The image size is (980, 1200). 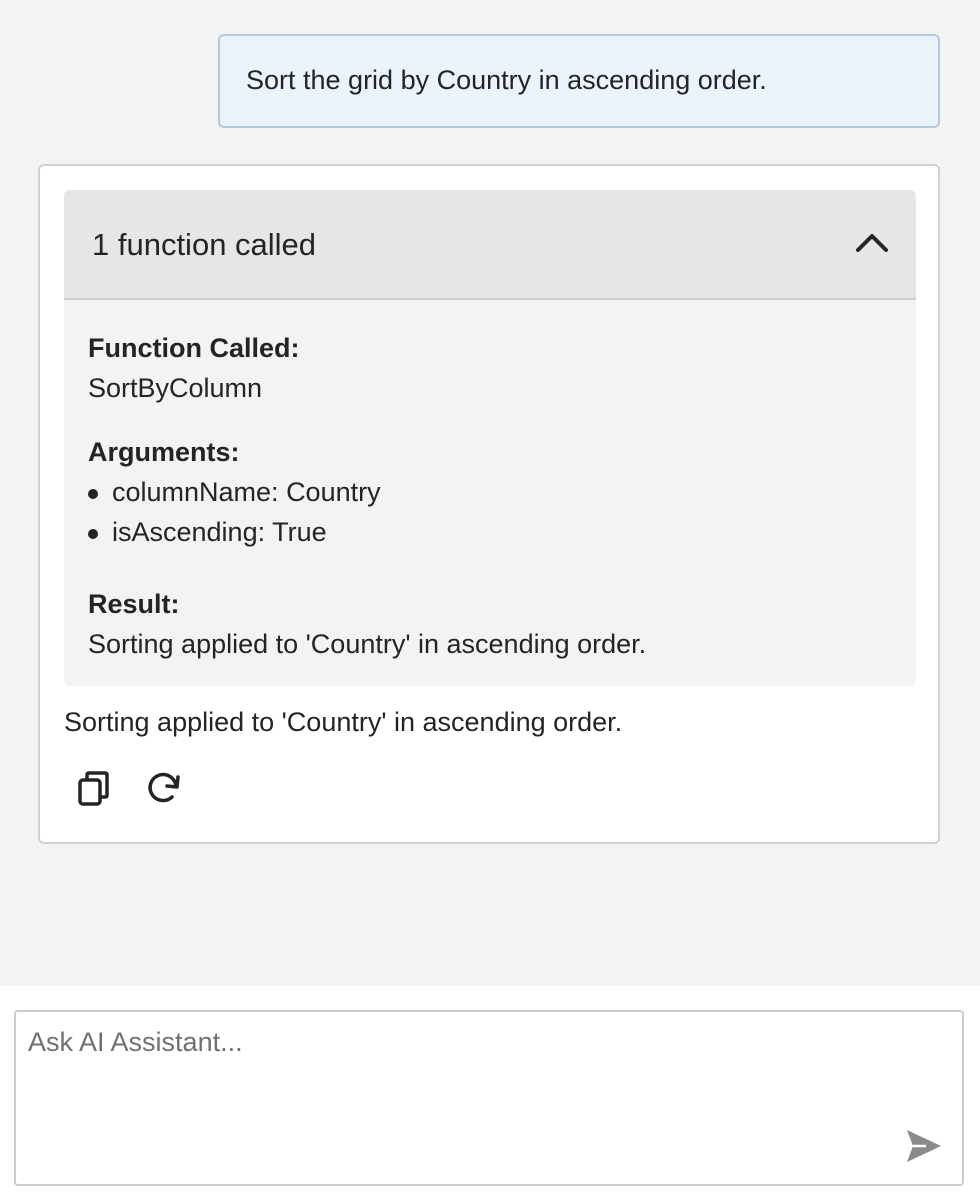 I want to click on arguments-label: Arguments:, so click(x=164, y=452).